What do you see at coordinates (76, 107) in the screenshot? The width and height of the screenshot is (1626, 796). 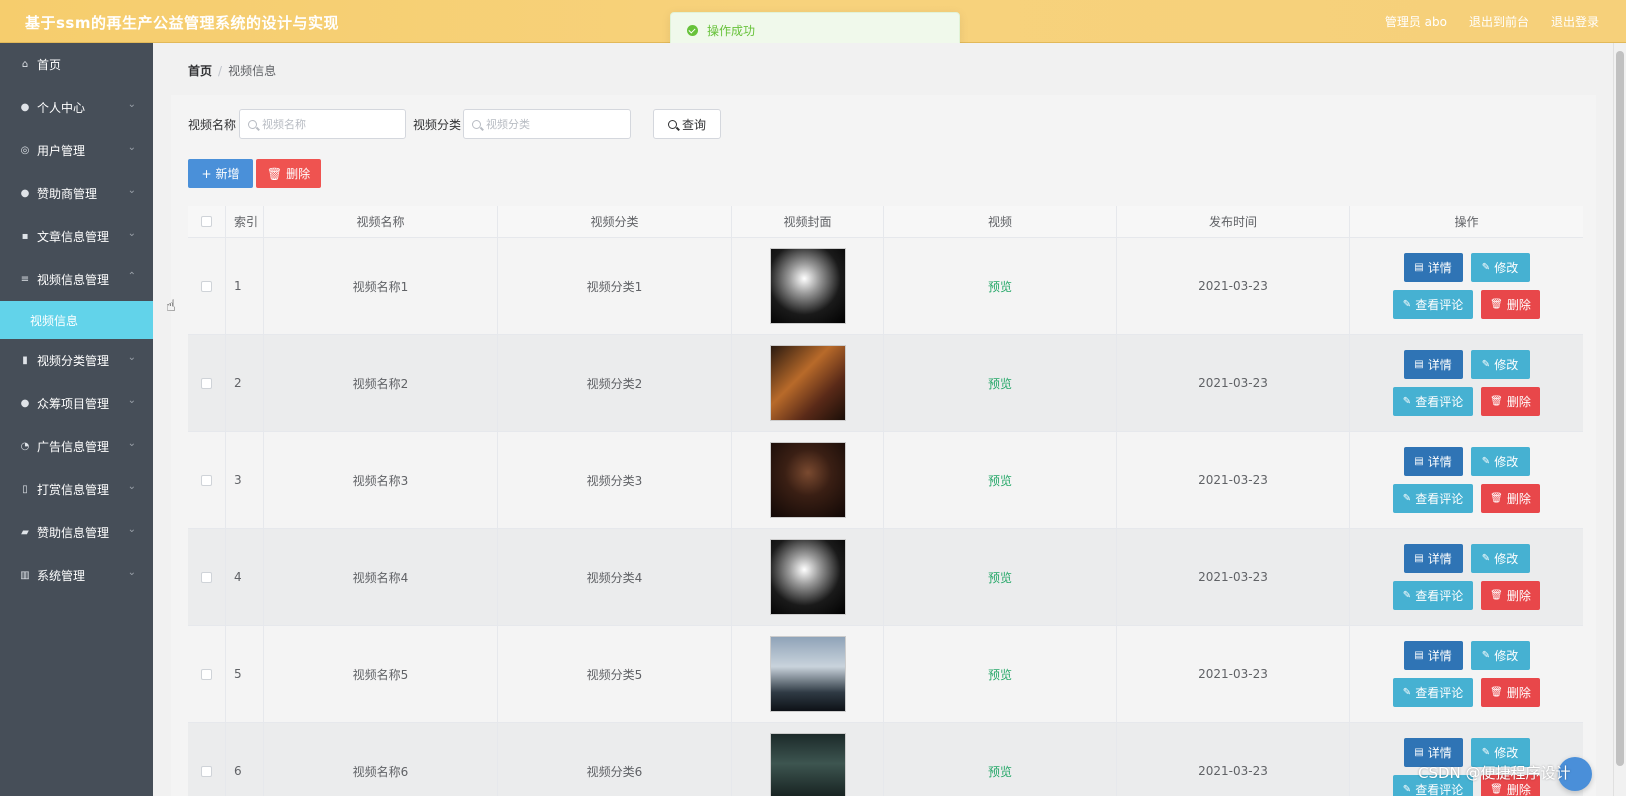 I see `sidebar-item-profile: ● 个人中心 ⌄` at bounding box center [76, 107].